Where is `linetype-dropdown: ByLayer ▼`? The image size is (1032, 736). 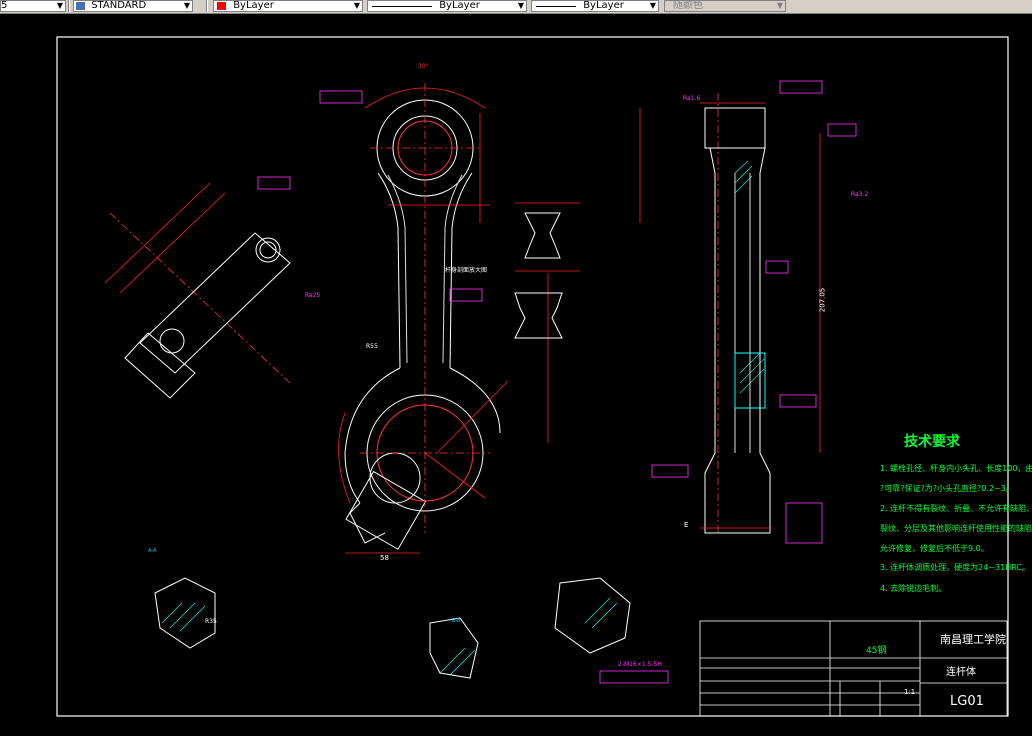
linetype-dropdown: ByLayer ▼ is located at coordinates (447, 6).